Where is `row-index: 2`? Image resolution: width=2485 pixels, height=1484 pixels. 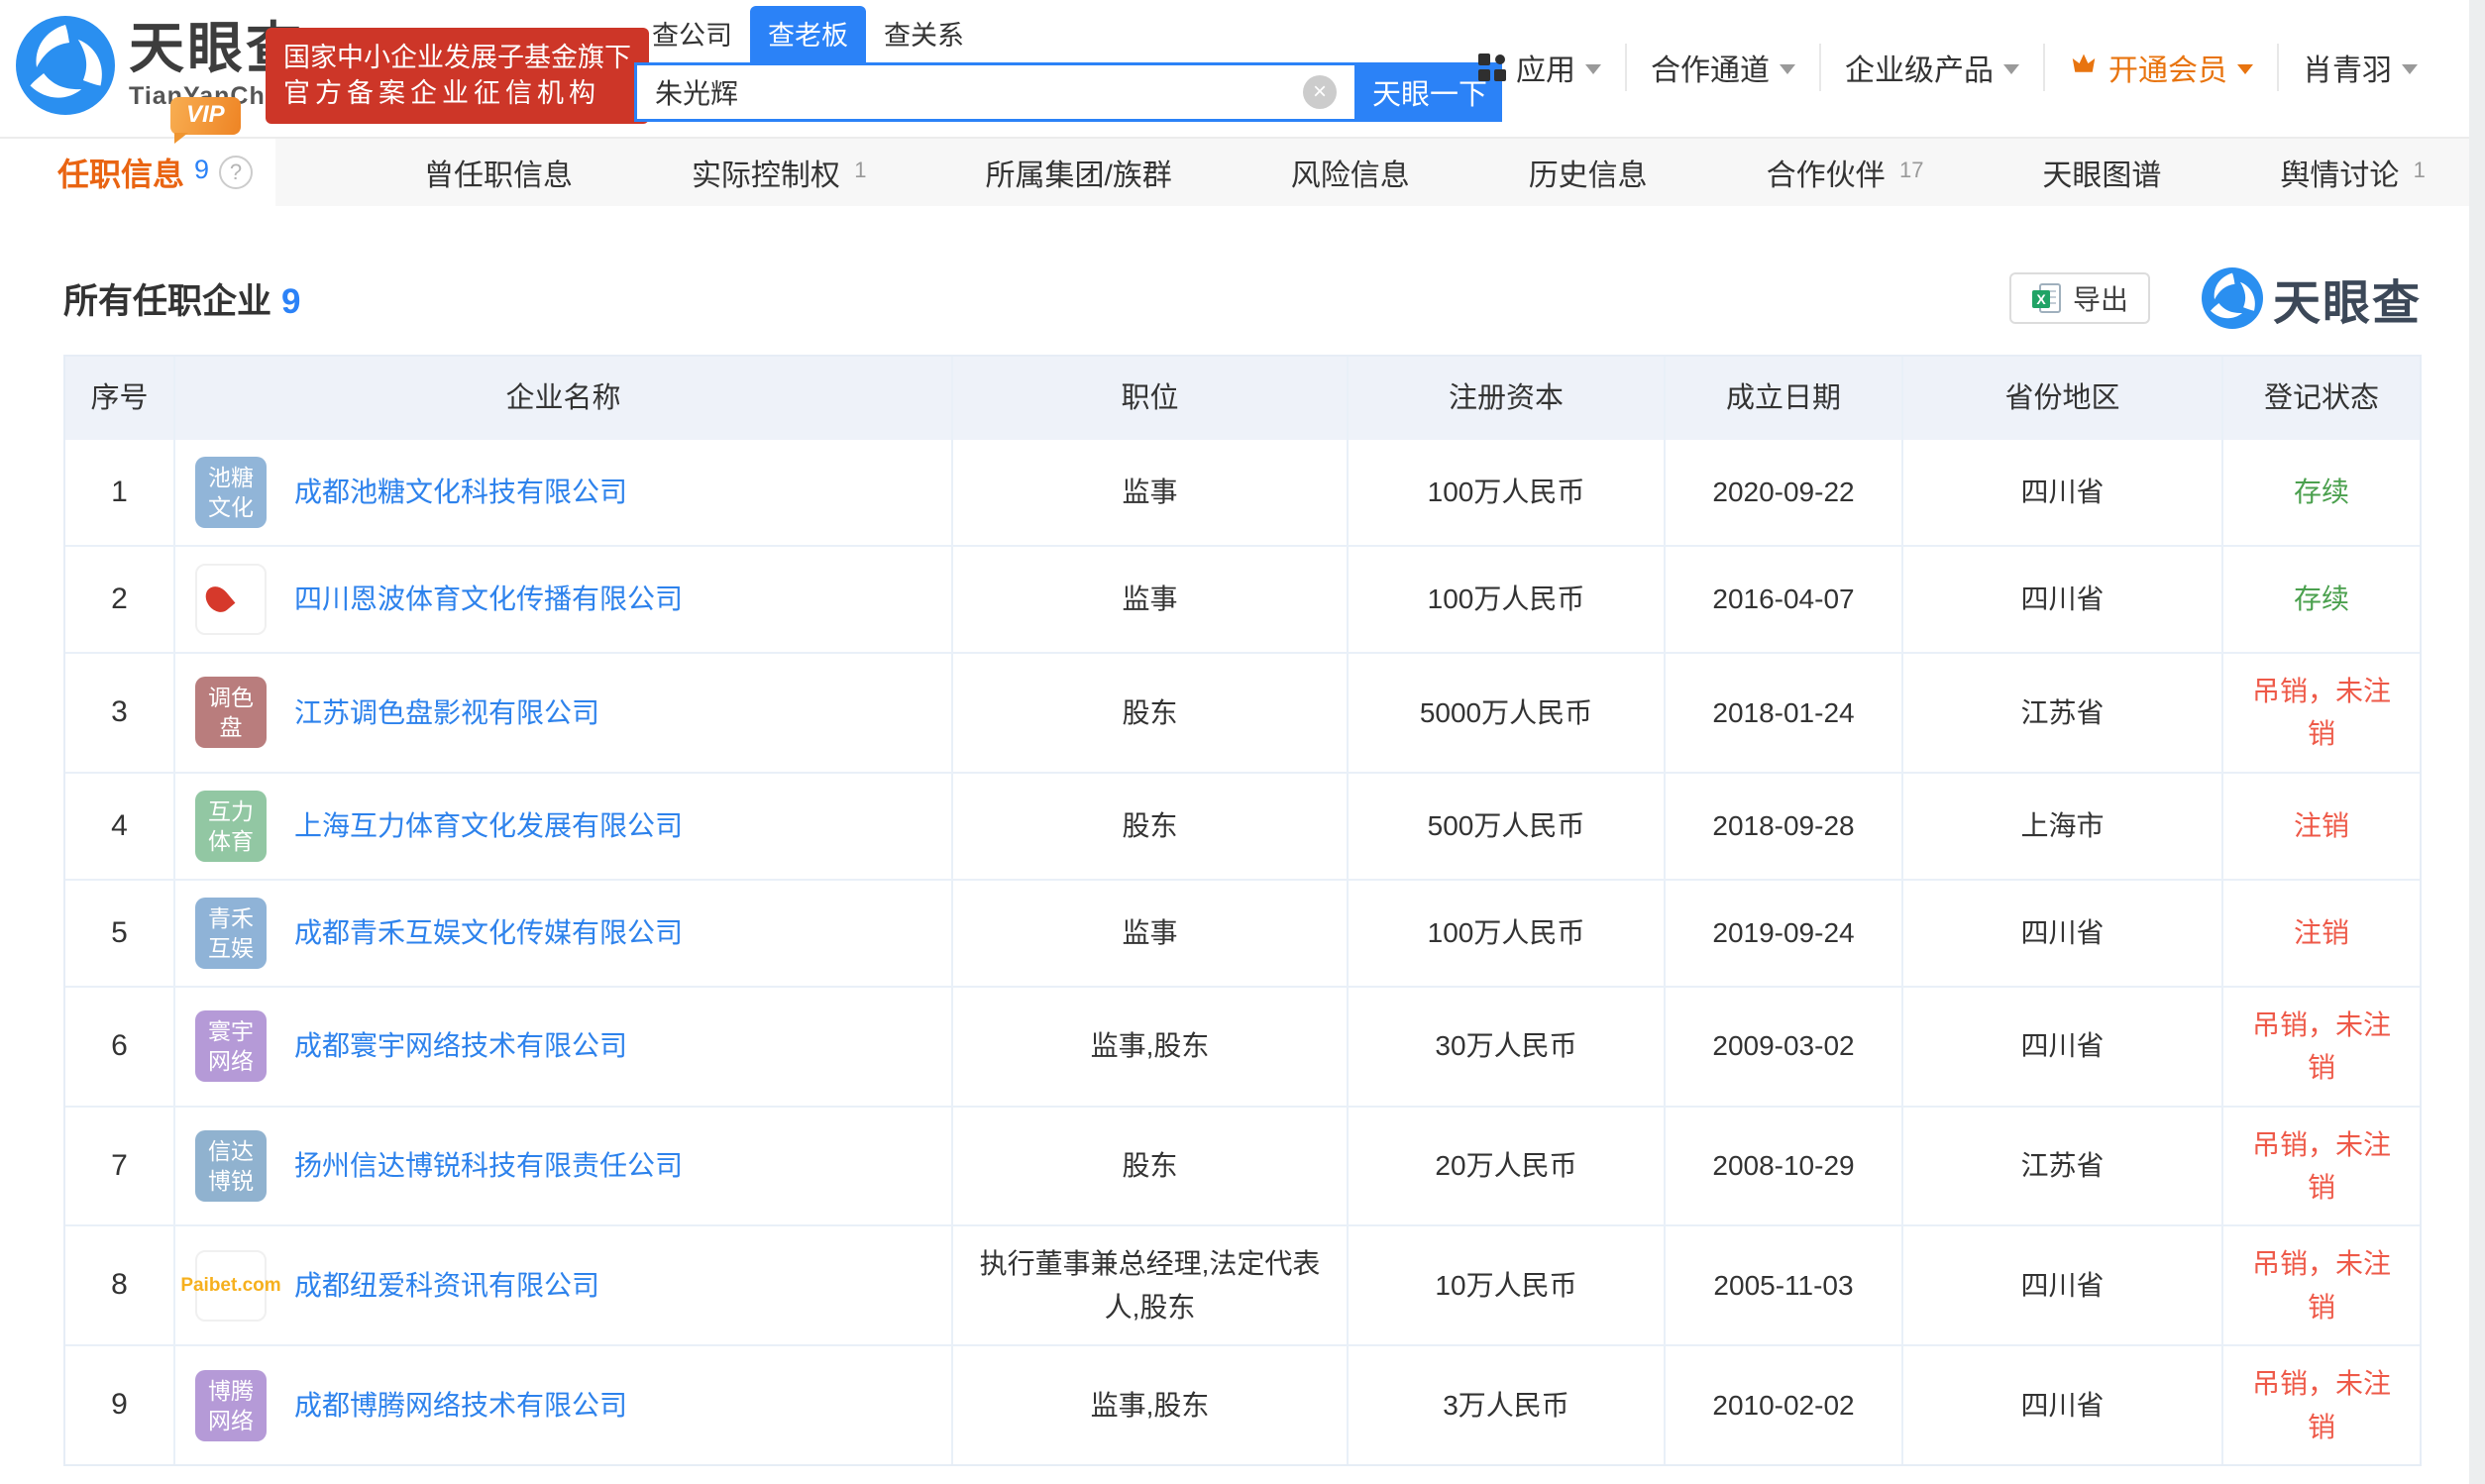
row-index: 2 is located at coordinates (120, 598).